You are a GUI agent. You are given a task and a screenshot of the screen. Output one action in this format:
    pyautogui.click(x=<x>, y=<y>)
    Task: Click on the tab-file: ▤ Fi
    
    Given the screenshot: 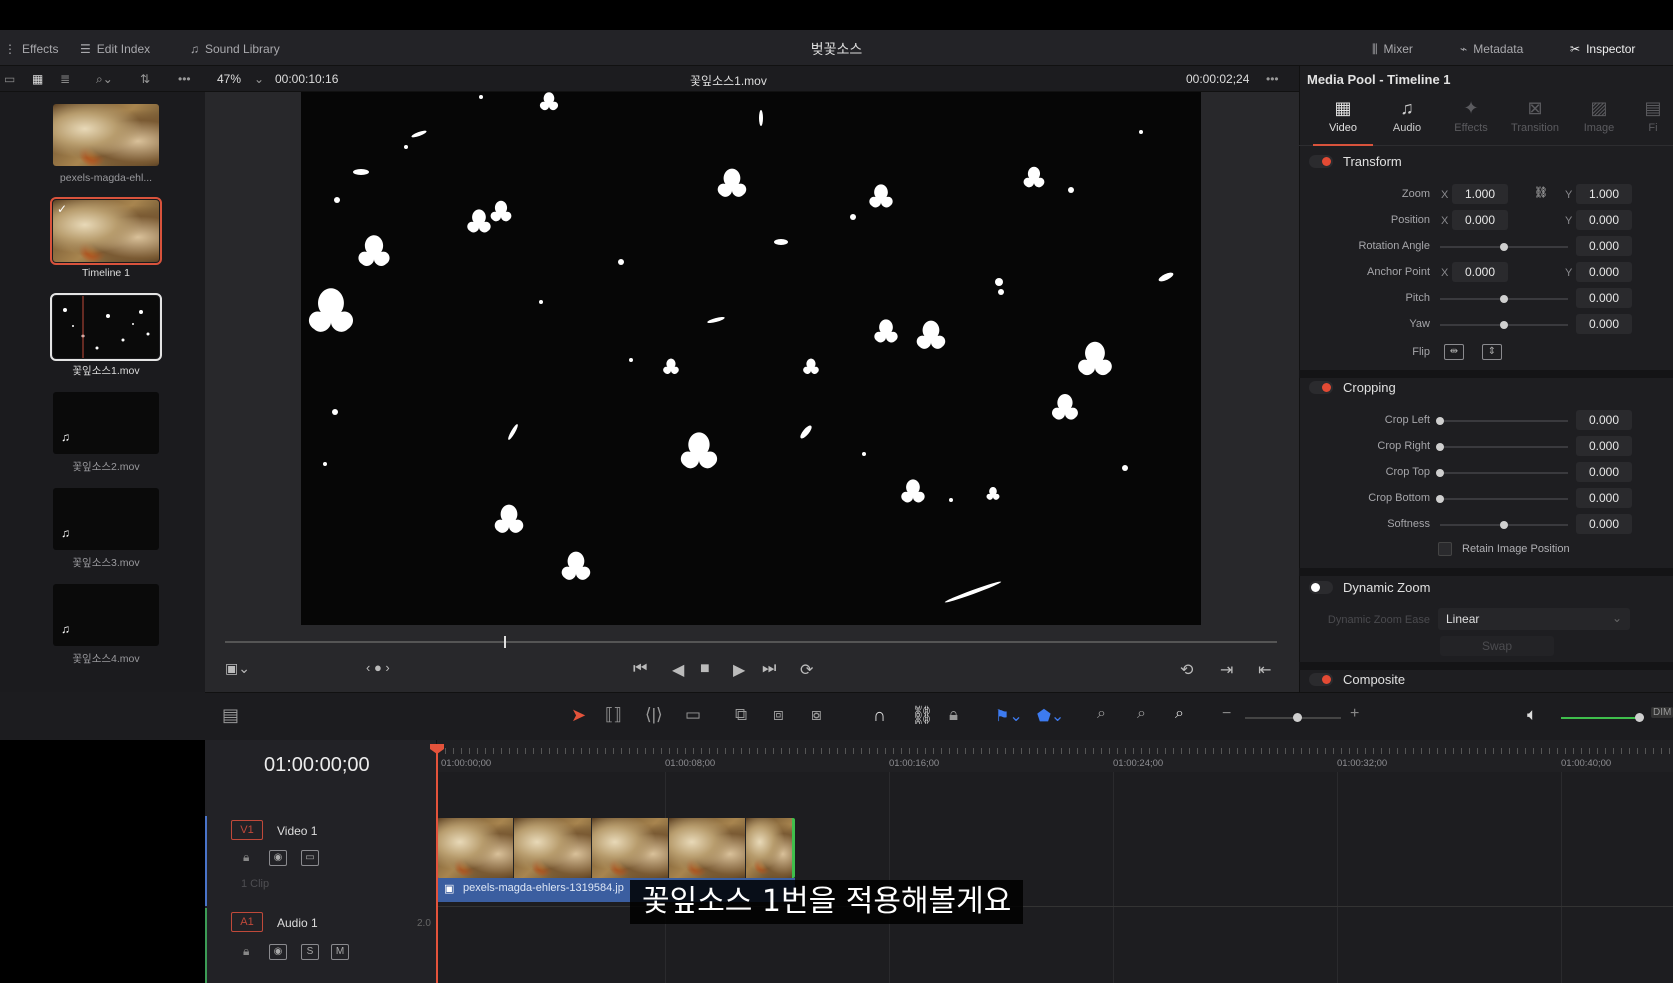 What is the action you would take?
    pyautogui.click(x=1653, y=116)
    